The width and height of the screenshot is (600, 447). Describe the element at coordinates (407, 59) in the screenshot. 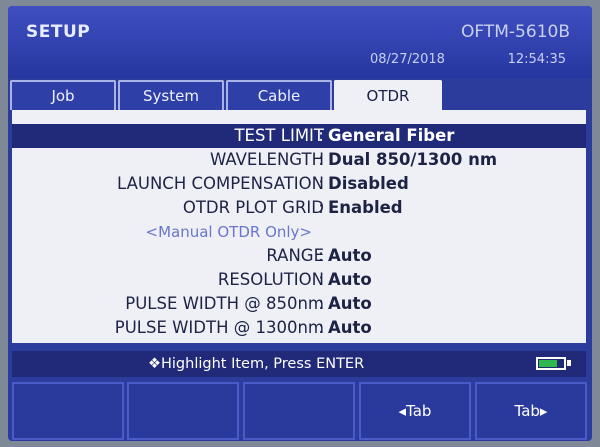

I see `date-display: 08/27/2018` at that location.